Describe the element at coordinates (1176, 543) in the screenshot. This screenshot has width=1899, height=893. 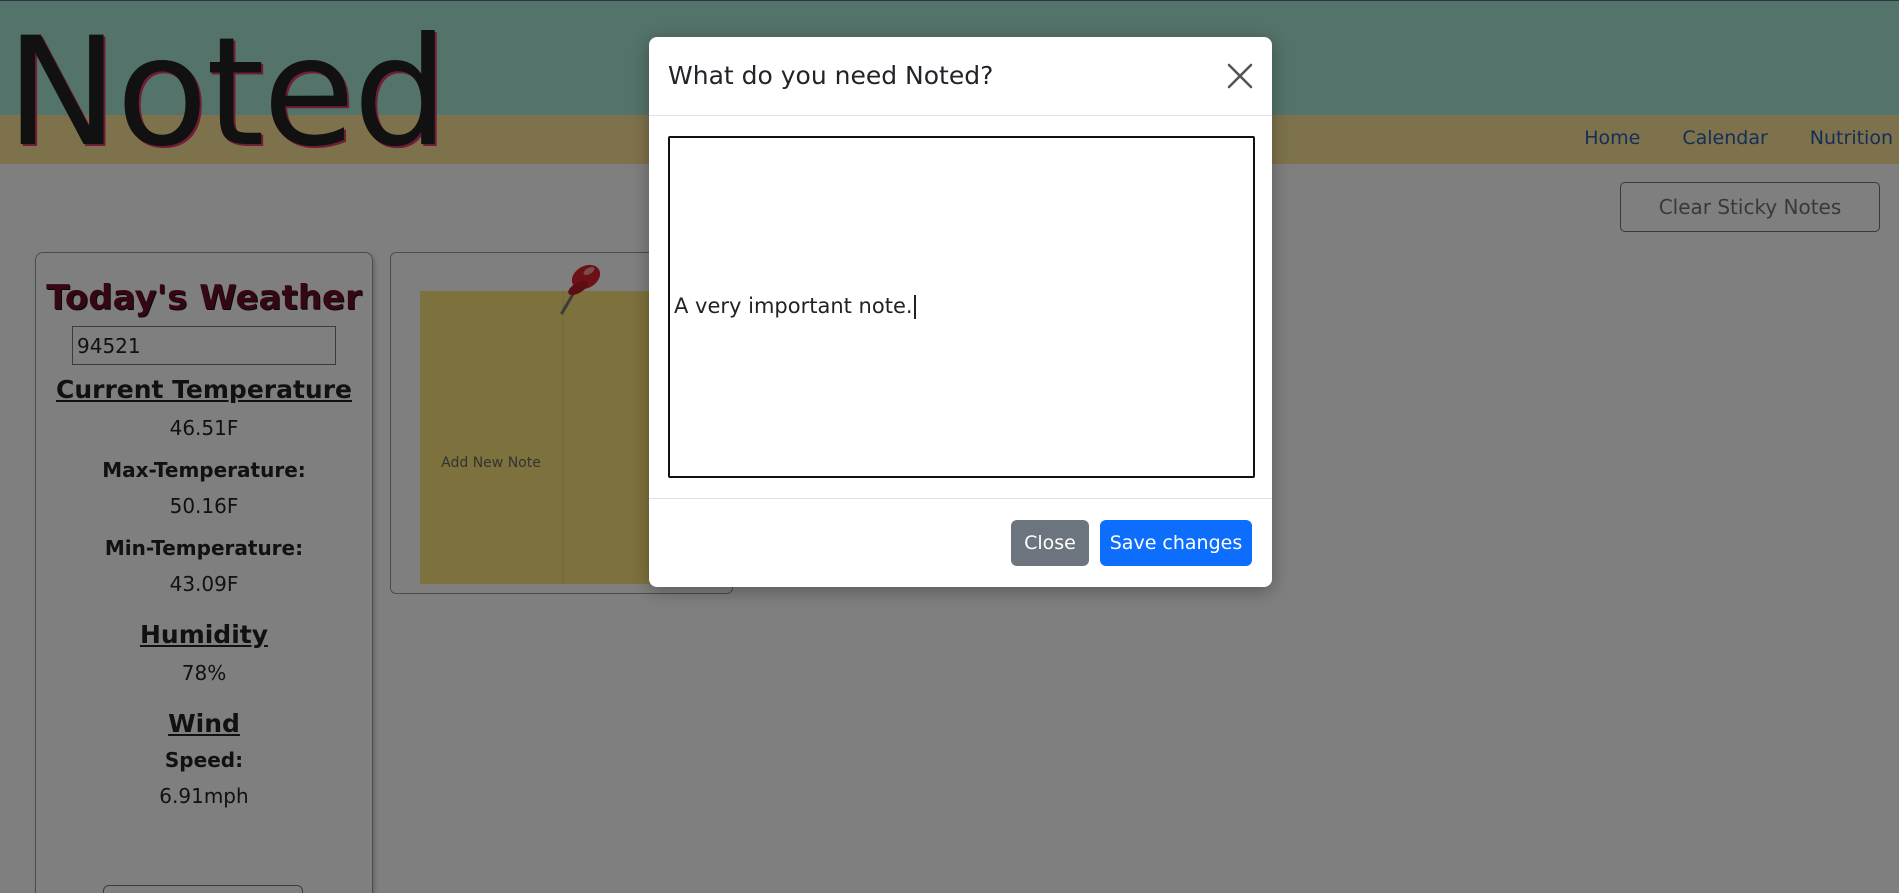
I see `save-changes-button: Save changes` at that location.